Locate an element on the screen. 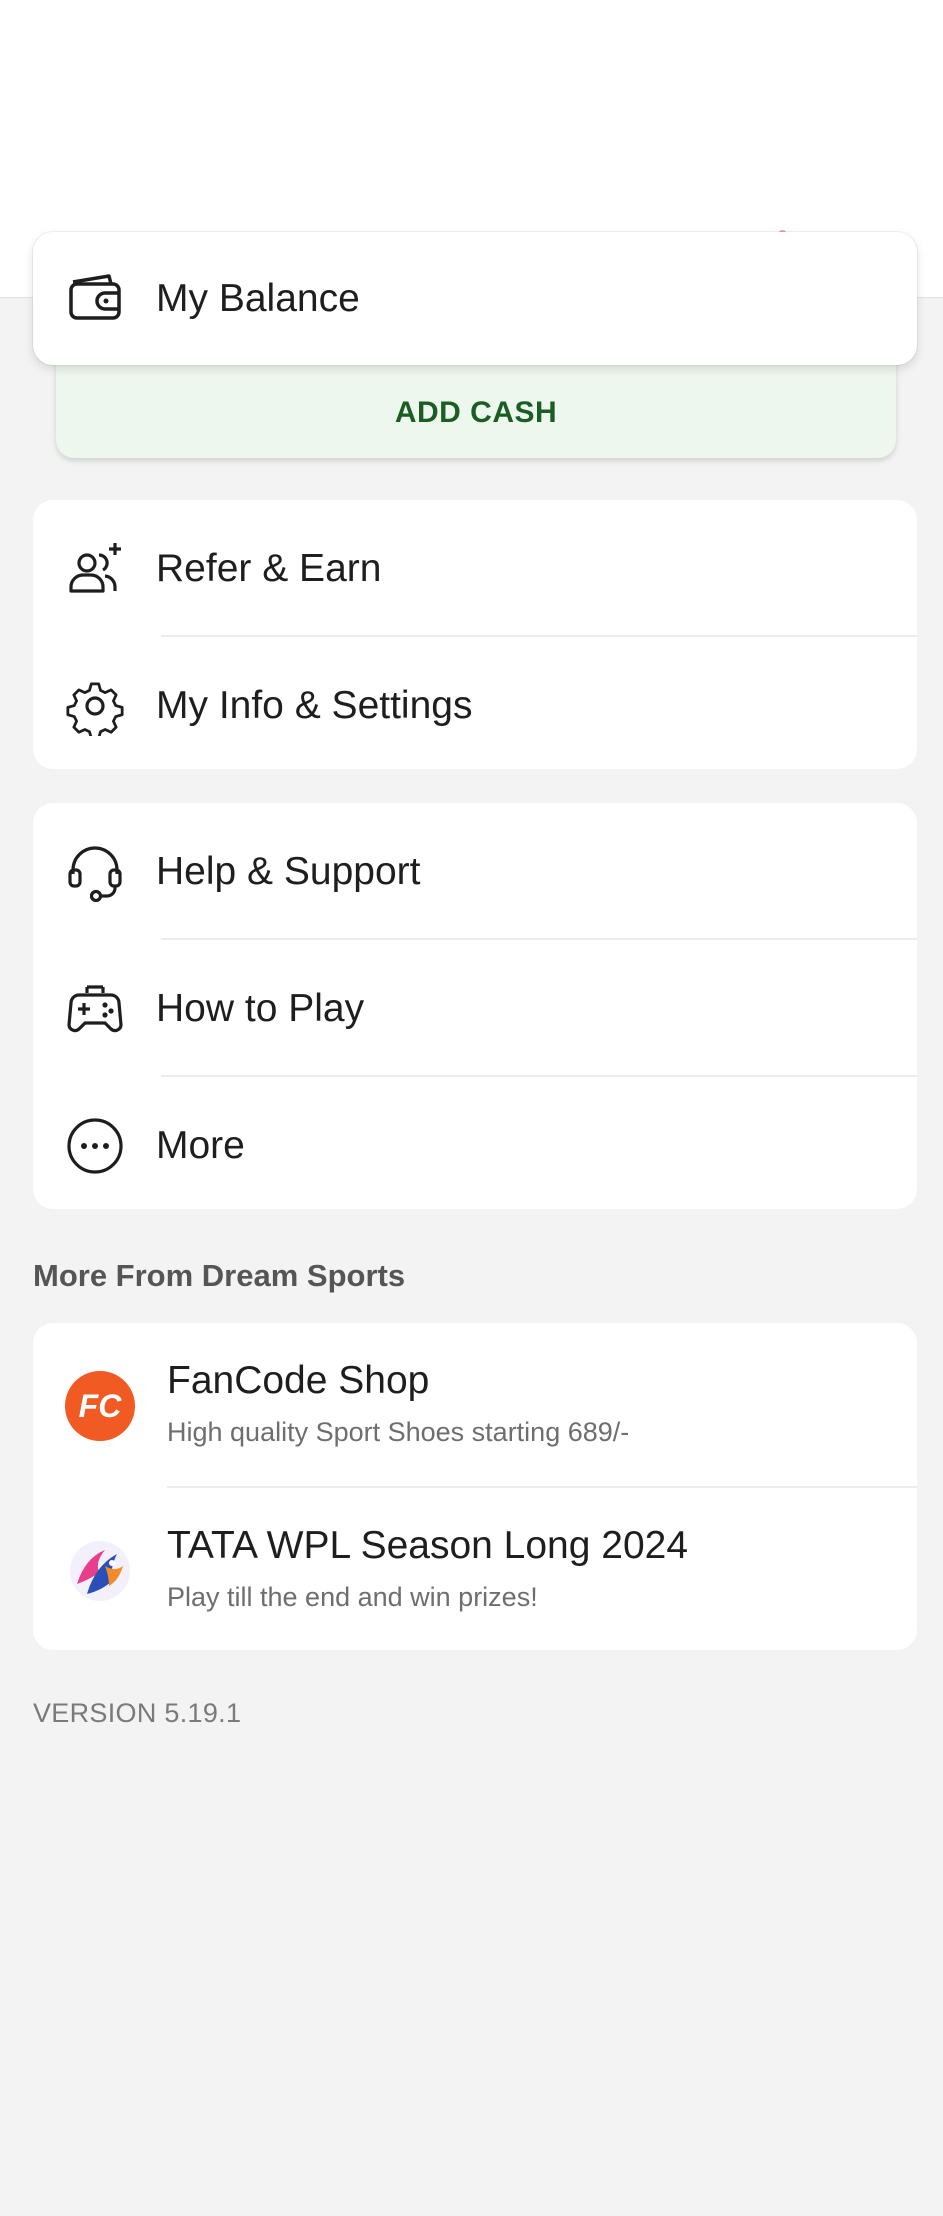  my-balance-row: My Balance is located at coordinates (475, 298).